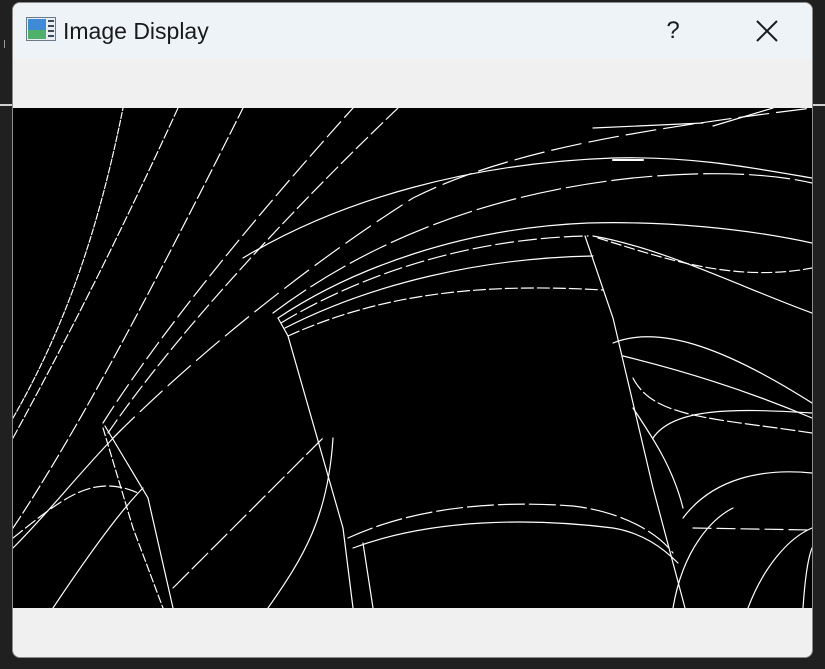 Image resolution: width=825 pixels, height=669 pixels. What do you see at coordinates (2, 44) in the screenshot?
I see `background-window-fragment` at bounding box center [2, 44].